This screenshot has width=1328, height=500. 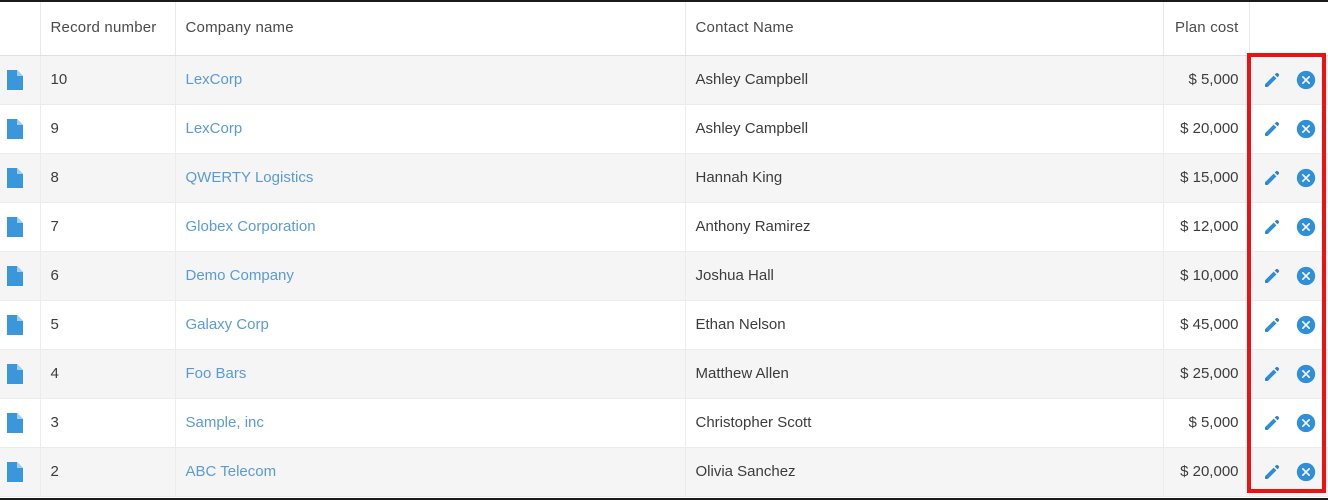 What do you see at coordinates (108, 423) in the screenshot?
I see `cell-record-number: 3` at bounding box center [108, 423].